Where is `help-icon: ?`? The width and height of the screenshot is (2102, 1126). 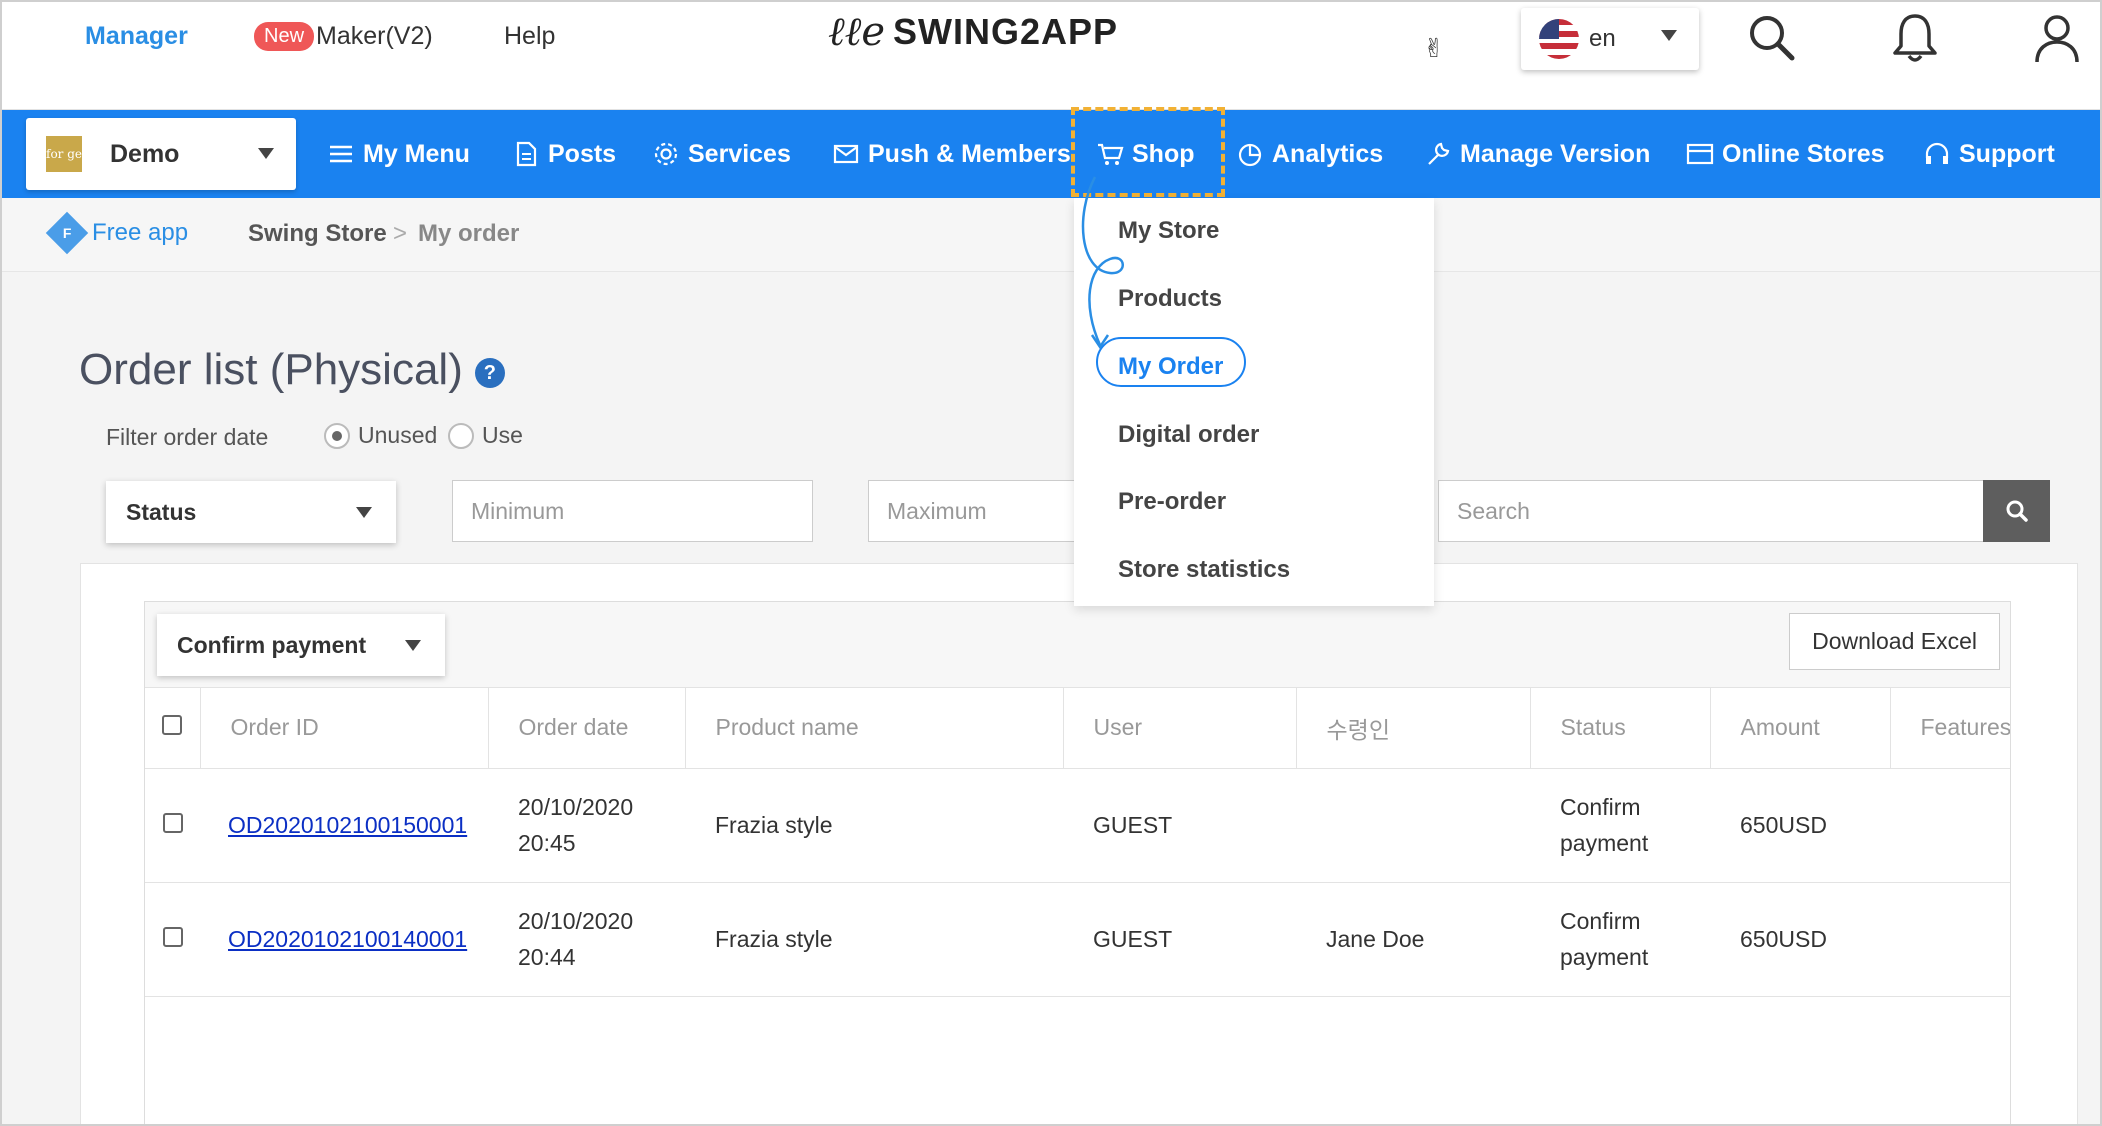 help-icon: ? is located at coordinates (489, 373).